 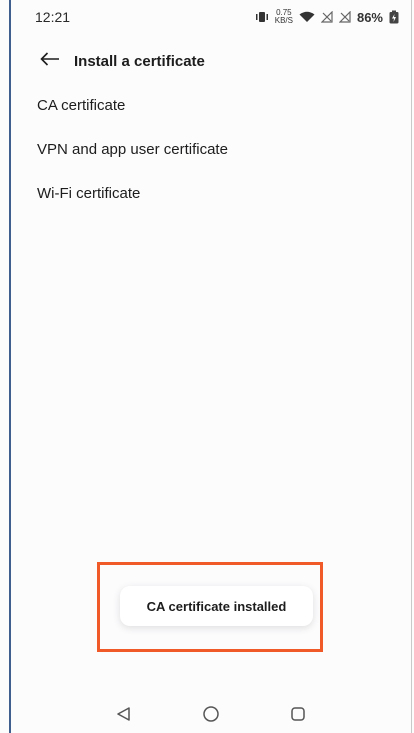 I want to click on arrow-left-icon, so click(x=50, y=61).